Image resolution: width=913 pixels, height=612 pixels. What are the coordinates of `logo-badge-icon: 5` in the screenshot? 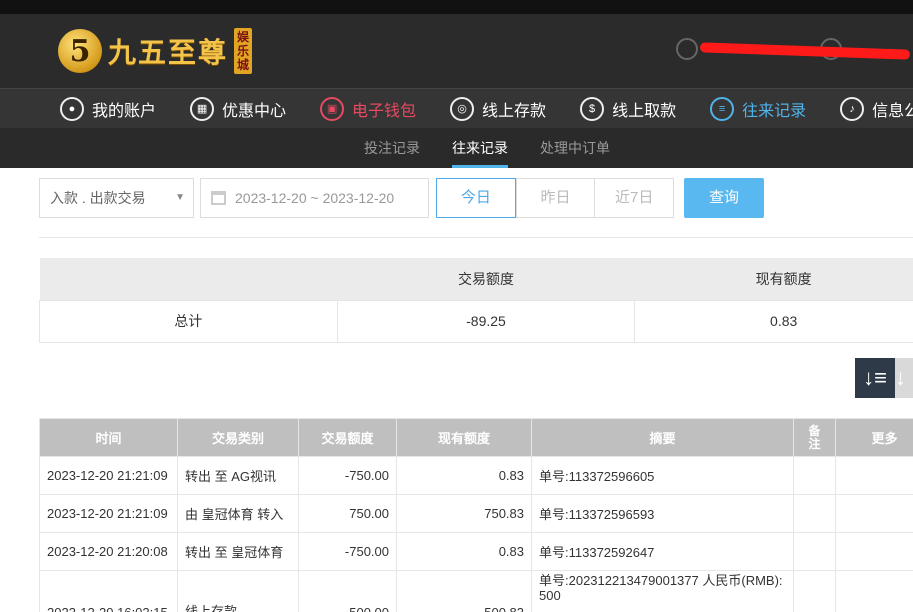 It's located at (80, 51).